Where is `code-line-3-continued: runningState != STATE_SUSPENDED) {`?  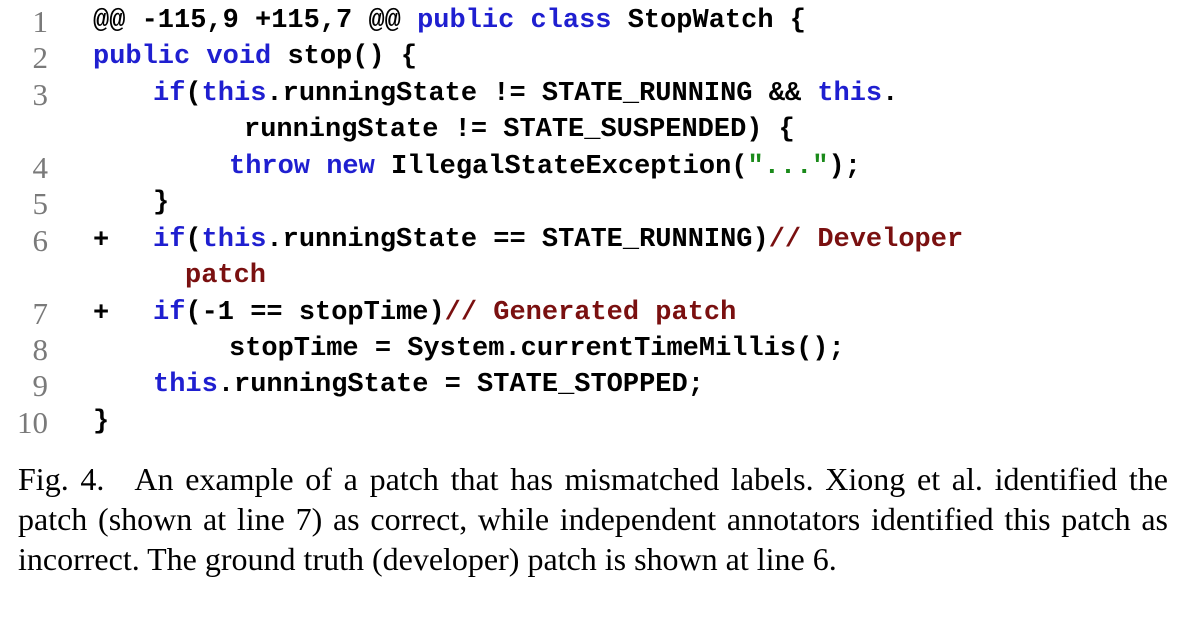
code-line-3-continued: runningState != STATE_SUSPENDED) { is located at coordinates (519, 130).